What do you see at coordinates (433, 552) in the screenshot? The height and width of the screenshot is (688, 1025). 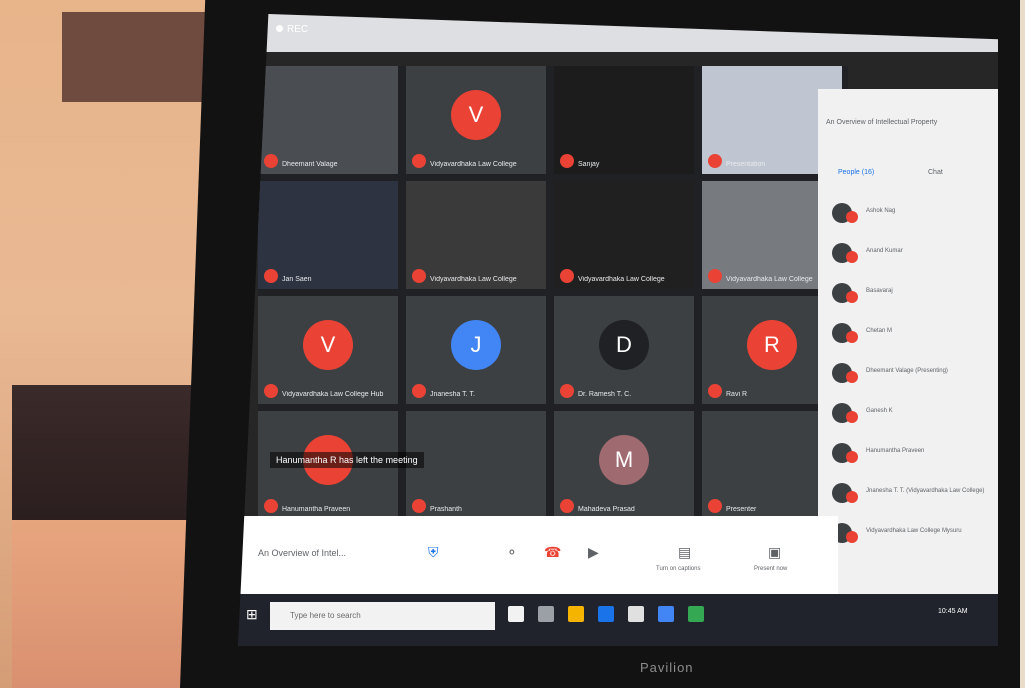 I see `shield-icon: ⛨` at bounding box center [433, 552].